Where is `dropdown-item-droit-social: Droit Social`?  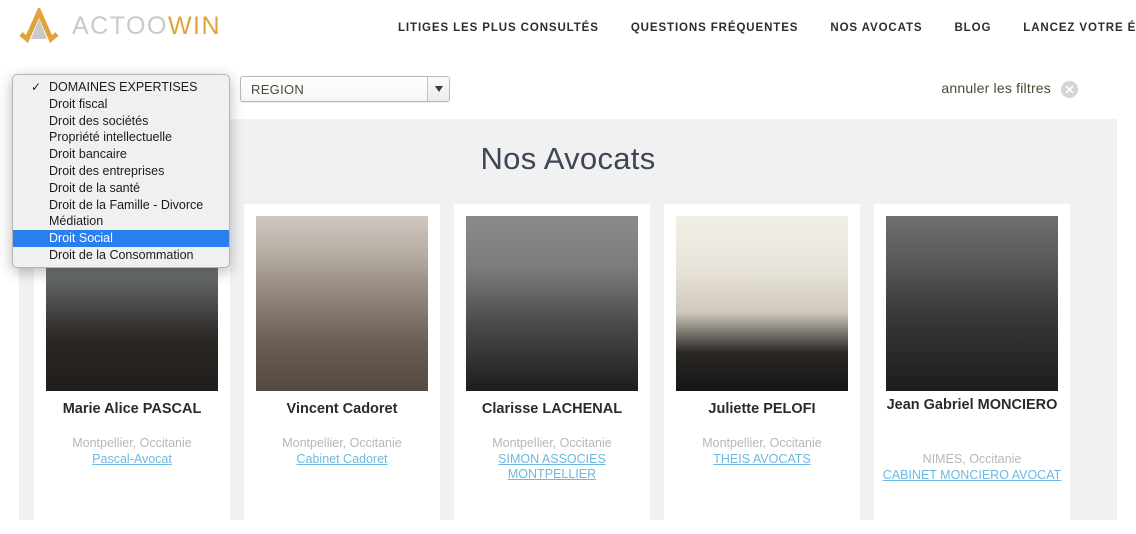 dropdown-item-droit-social: Droit Social is located at coordinates (121, 238).